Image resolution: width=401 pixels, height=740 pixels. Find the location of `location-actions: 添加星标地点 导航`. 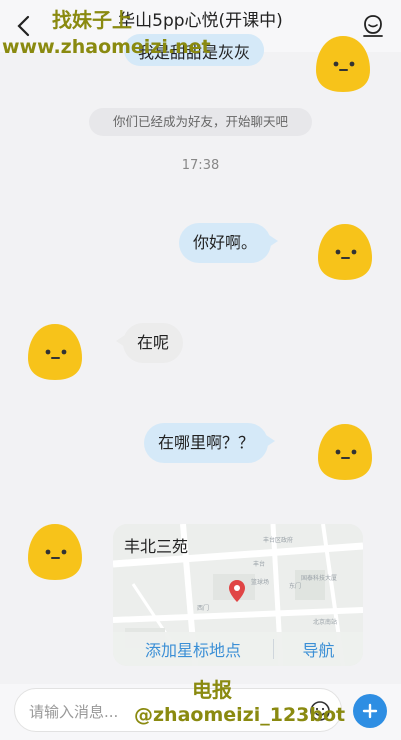

location-actions: 添加星标地点 导航 is located at coordinates (238, 649).